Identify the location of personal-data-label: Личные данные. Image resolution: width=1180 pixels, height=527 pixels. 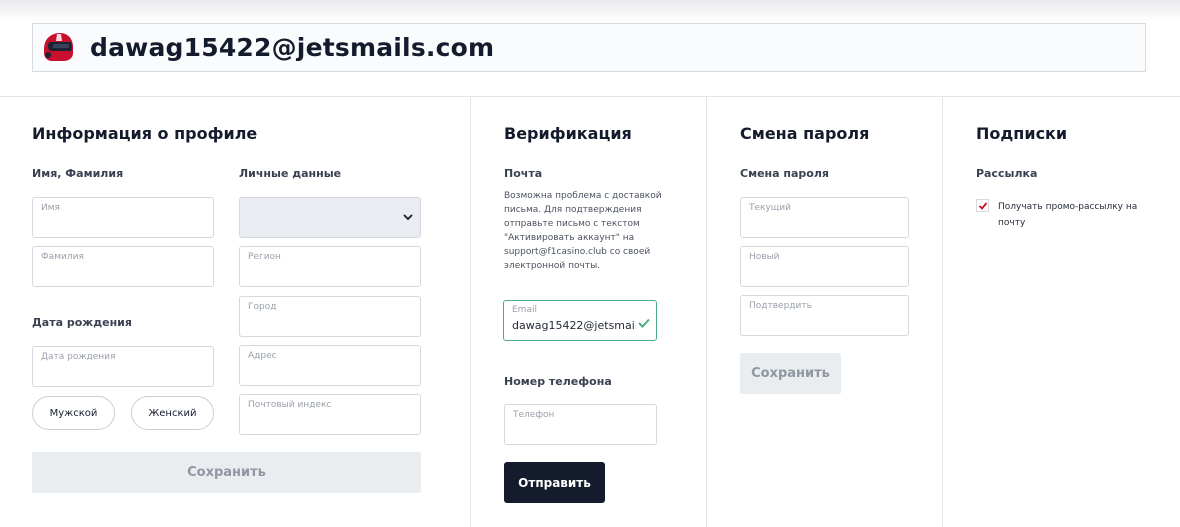
(290, 173).